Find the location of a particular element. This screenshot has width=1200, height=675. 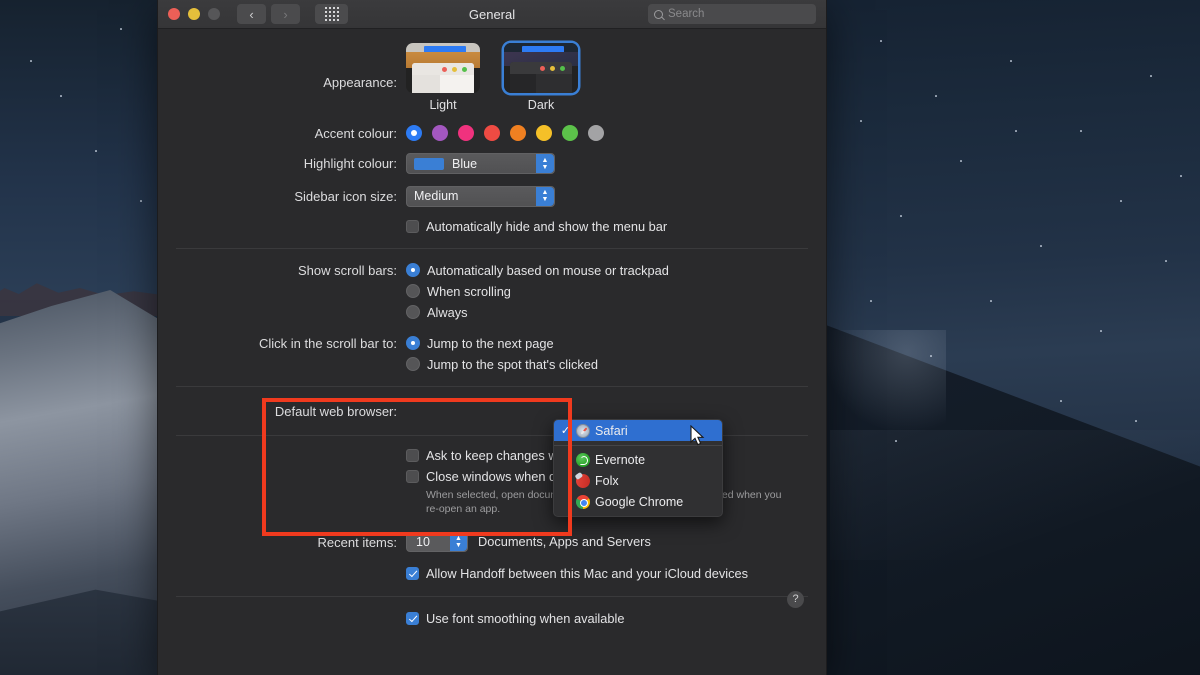

traffic-light-group is located at coordinates (194, 14).